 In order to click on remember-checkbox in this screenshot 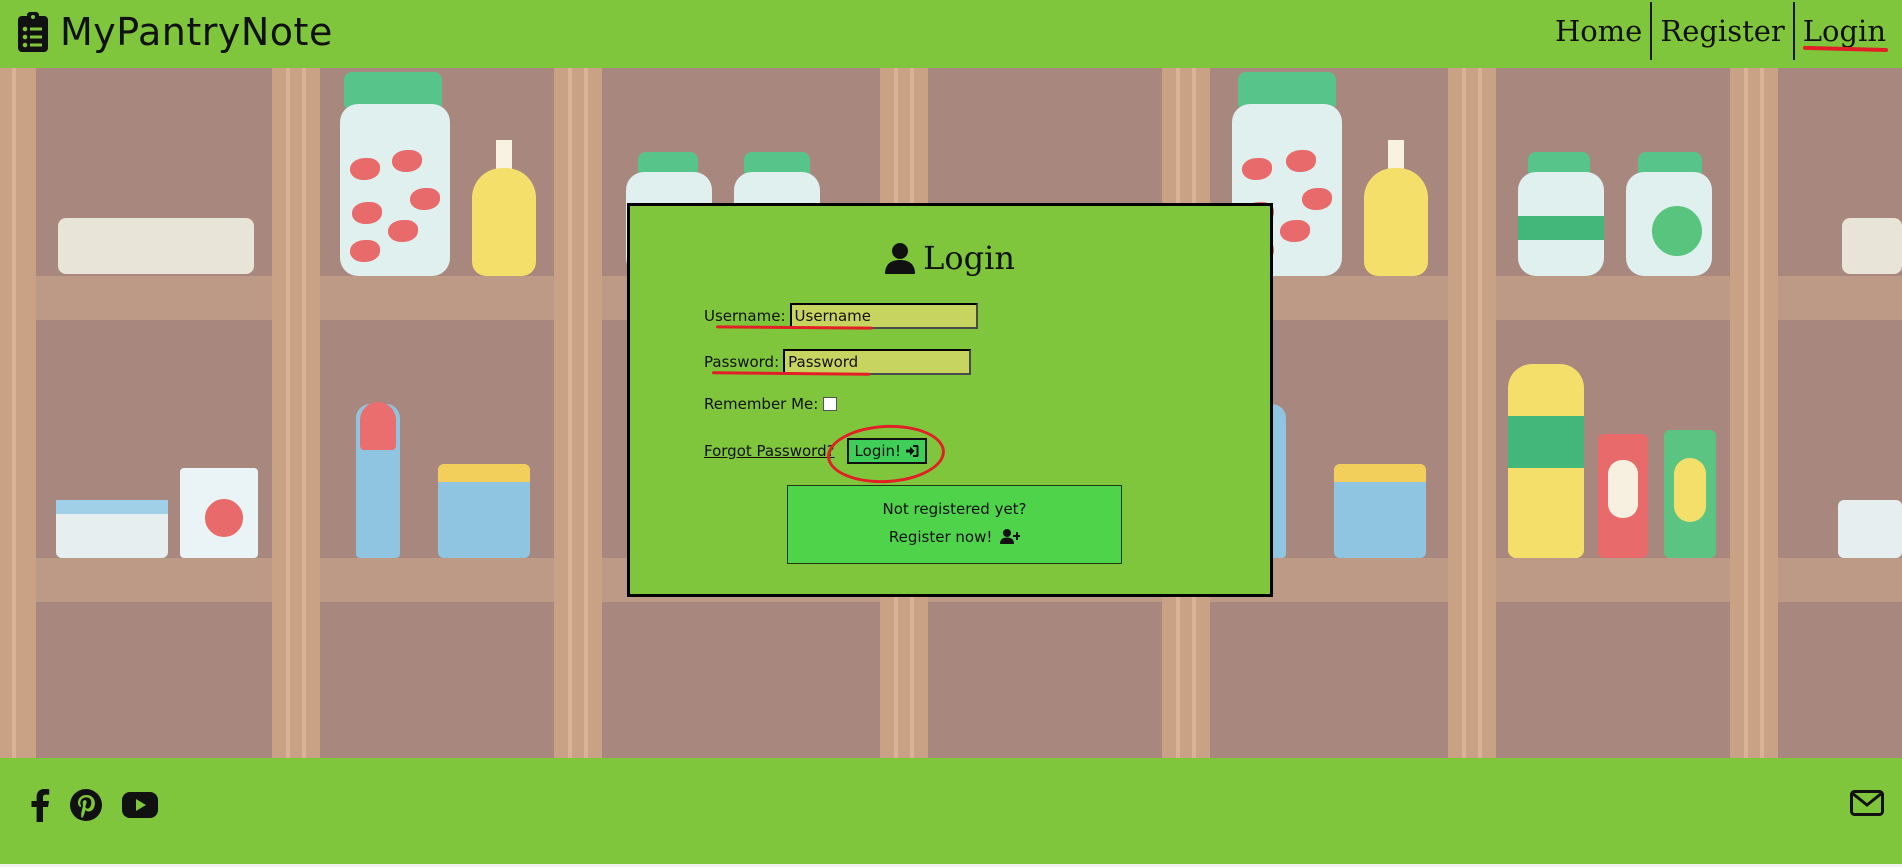, I will do `click(830, 404)`.